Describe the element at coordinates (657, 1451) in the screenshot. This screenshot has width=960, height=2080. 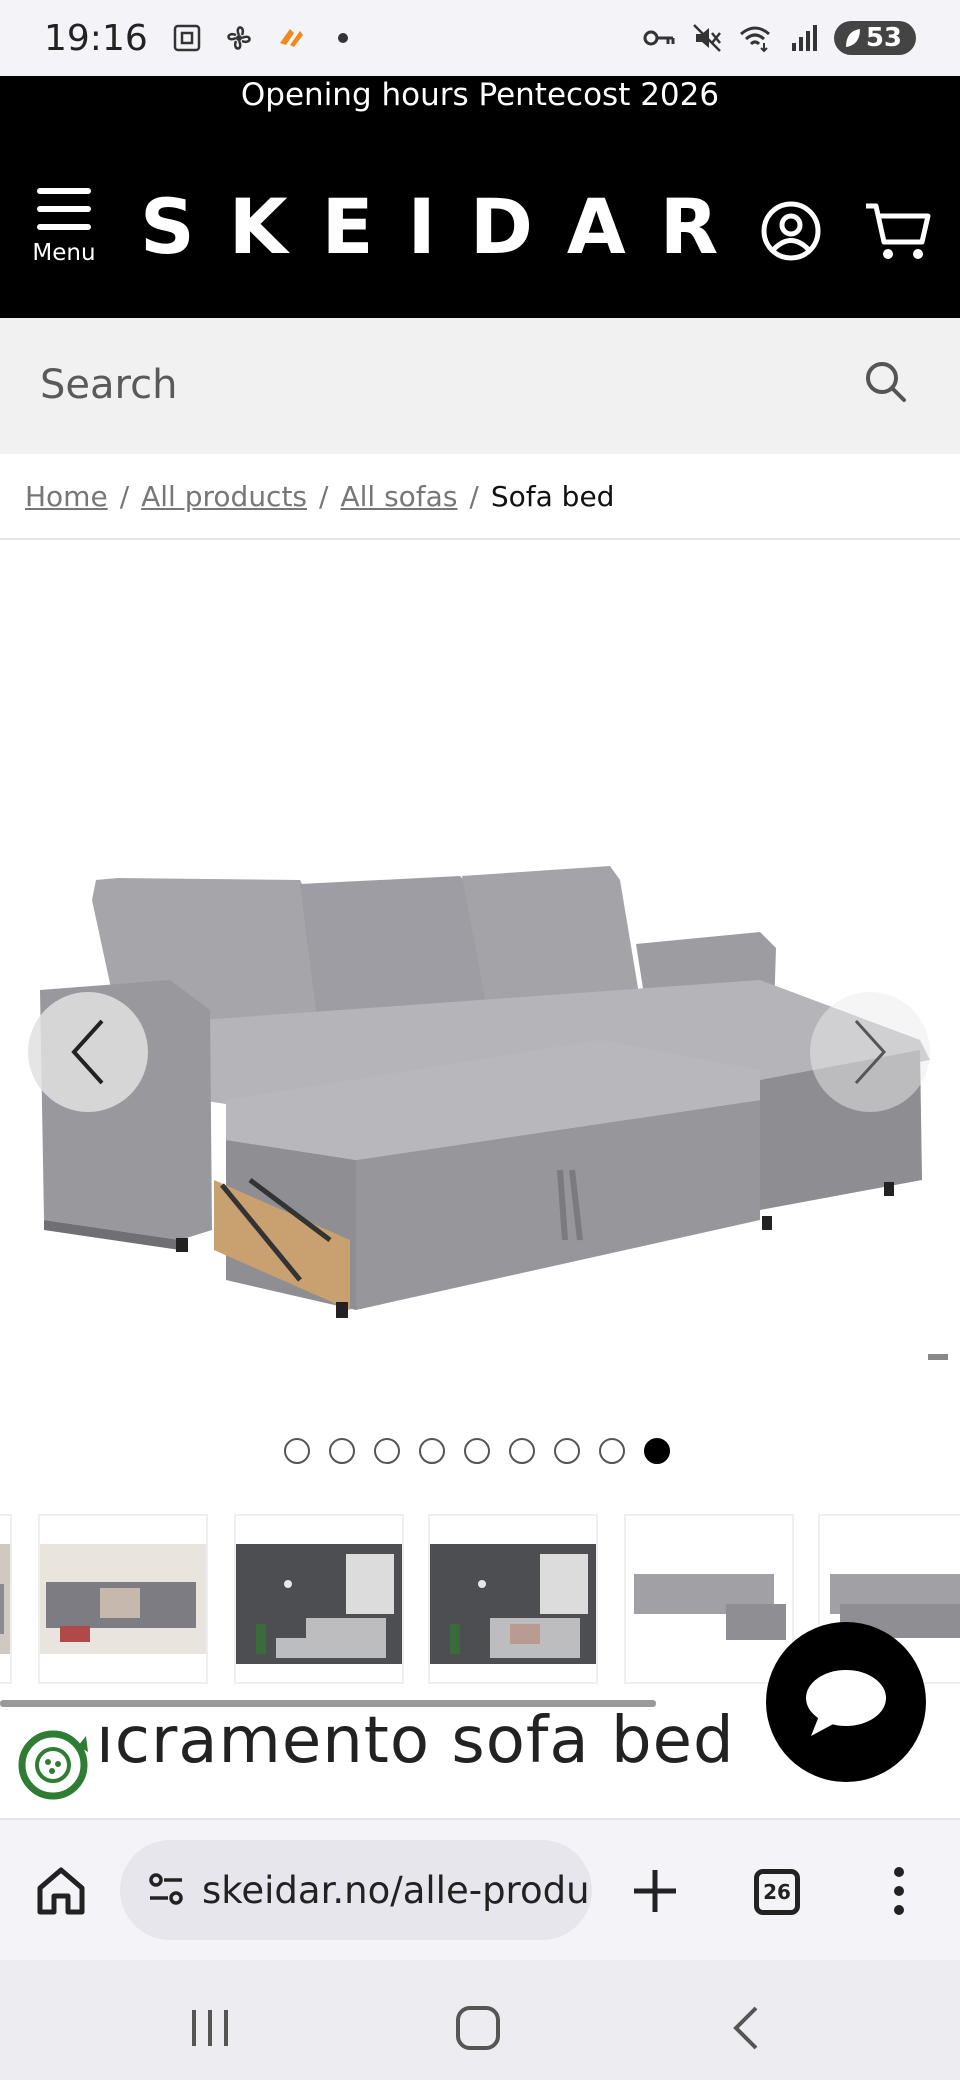
I see `gallery-dot-active` at that location.